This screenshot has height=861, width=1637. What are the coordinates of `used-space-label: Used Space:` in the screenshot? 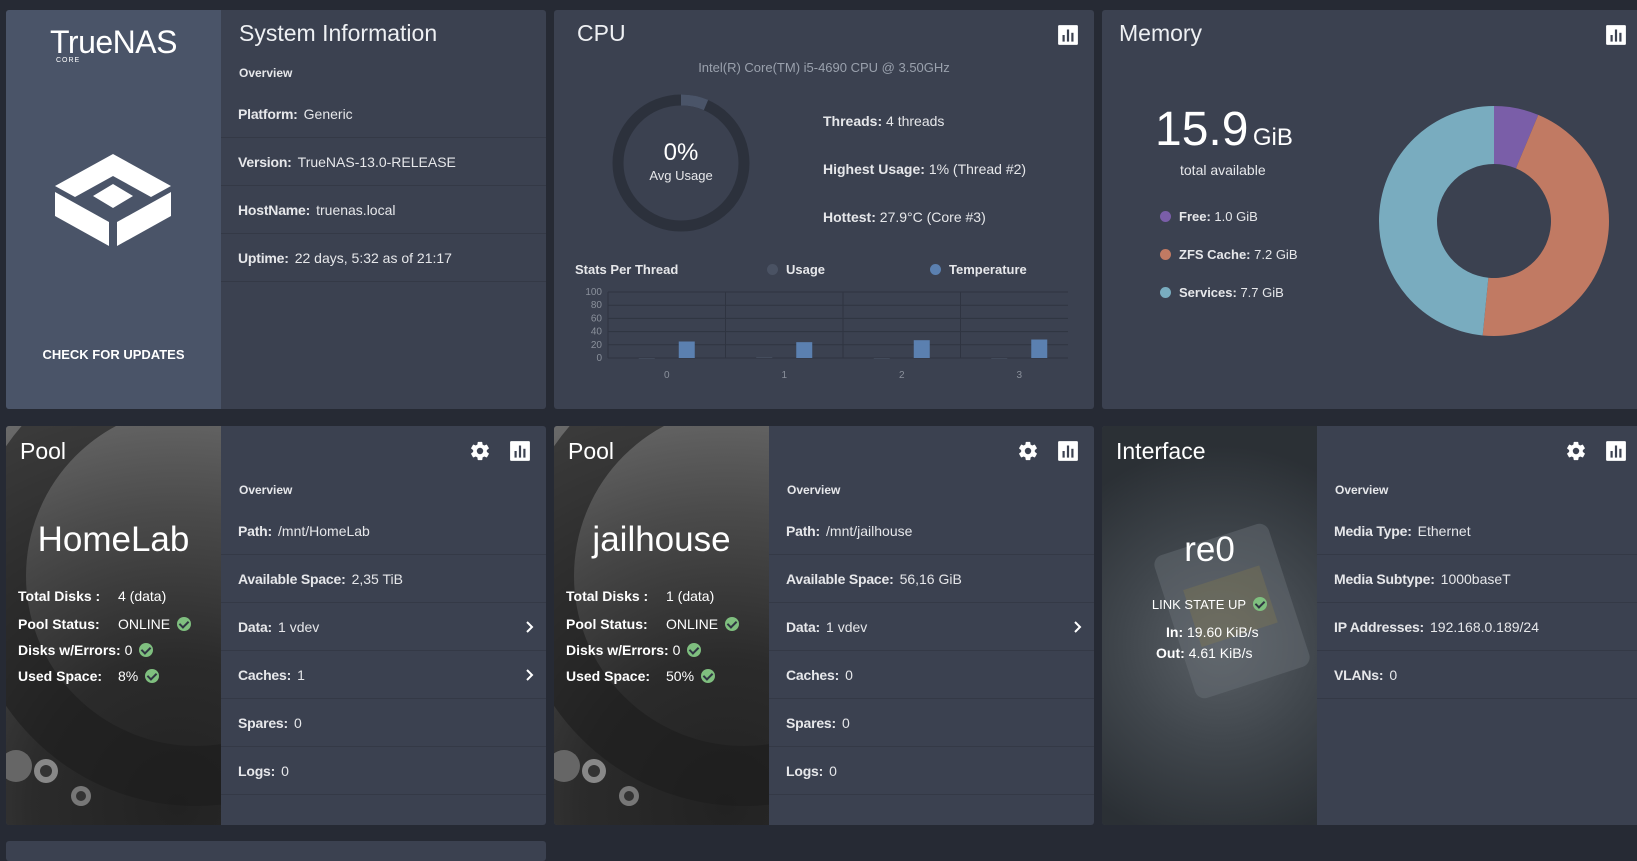 It's located at (608, 676).